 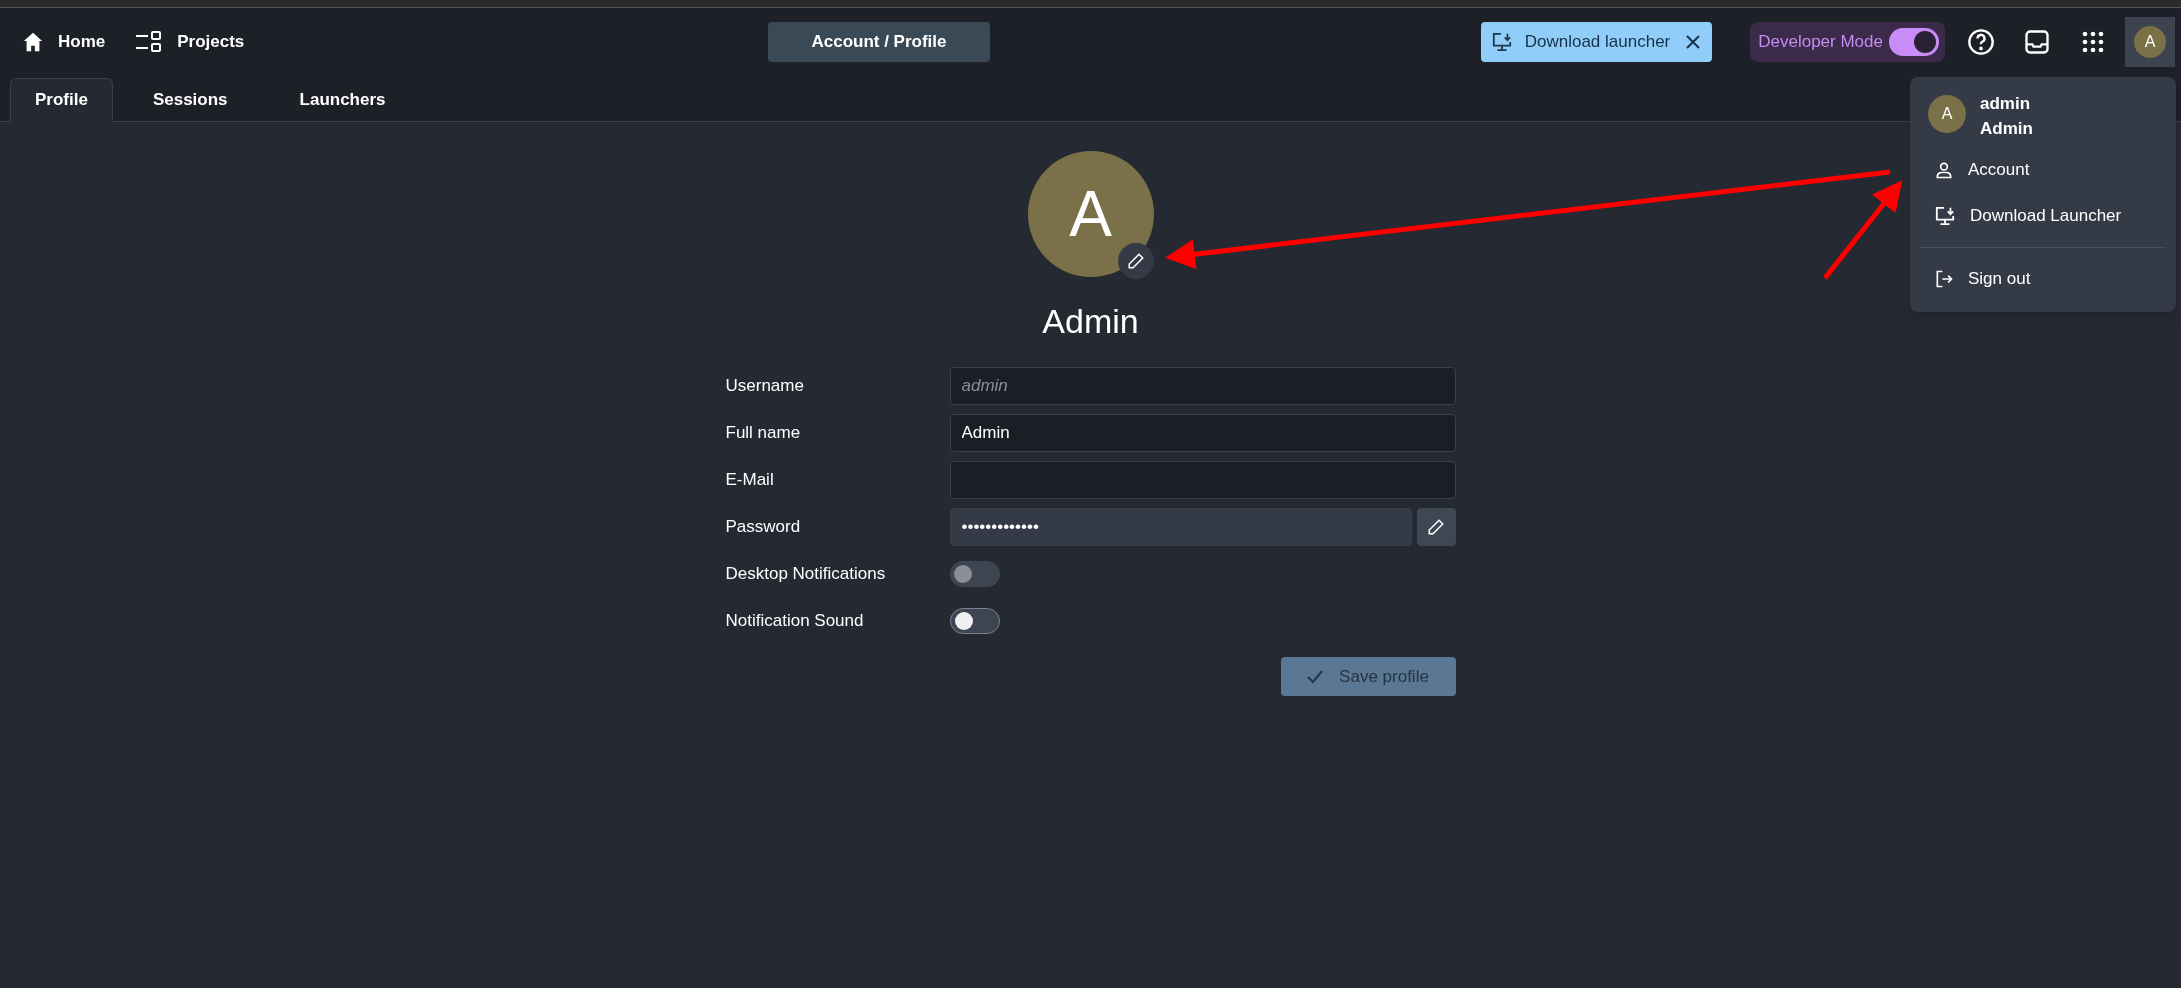 What do you see at coordinates (2006, 129) in the screenshot?
I see `user-full-name: Admin` at bounding box center [2006, 129].